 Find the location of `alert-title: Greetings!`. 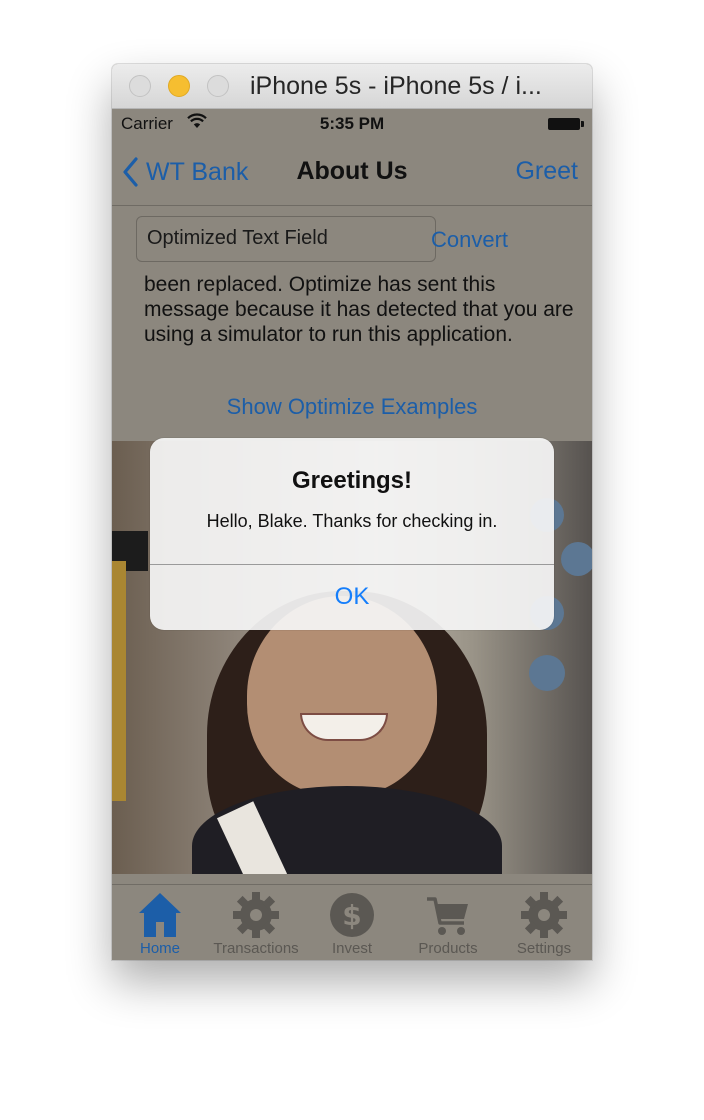

alert-title: Greetings! is located at coordinates (352, 480).